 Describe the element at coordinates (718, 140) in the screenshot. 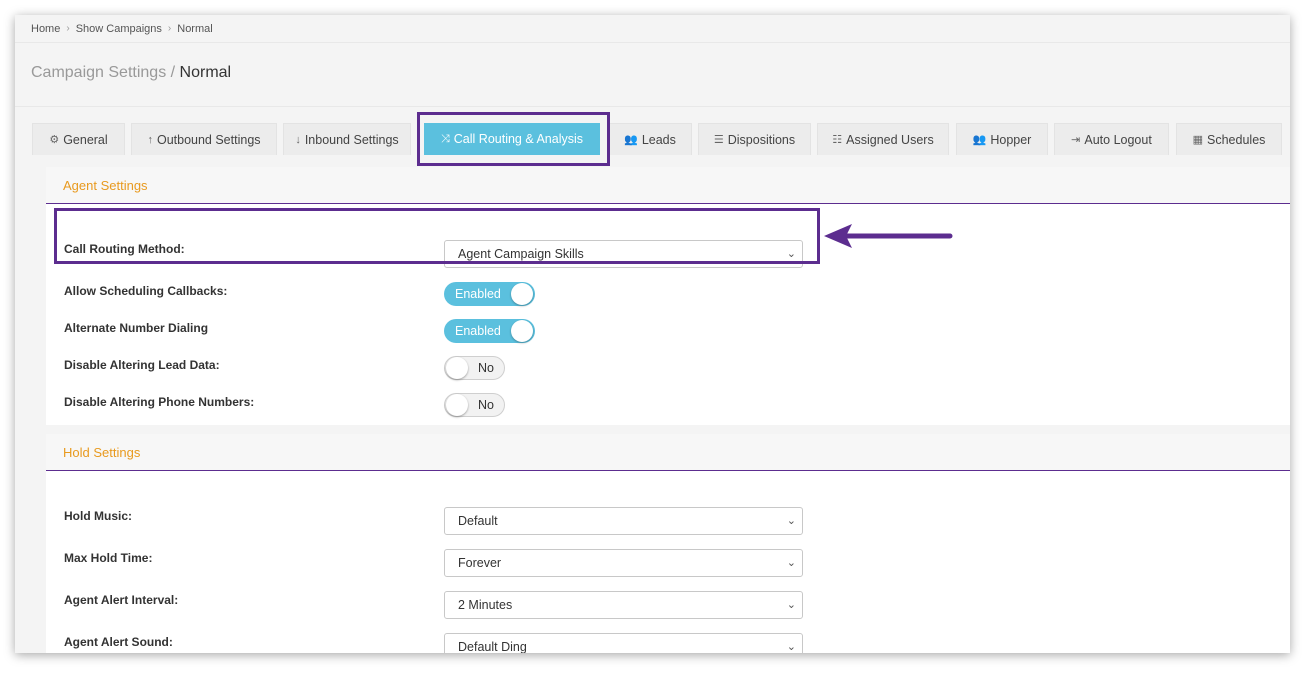

I see `list-icon: ☰` at that location.